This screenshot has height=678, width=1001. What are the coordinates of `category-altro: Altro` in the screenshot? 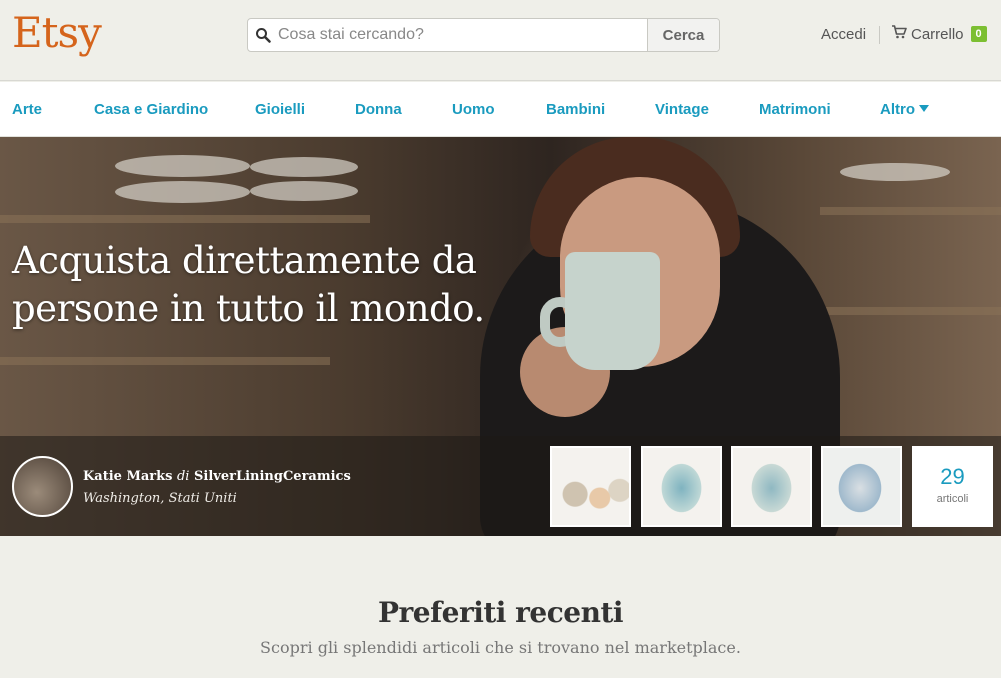 It's located at (904, 109).